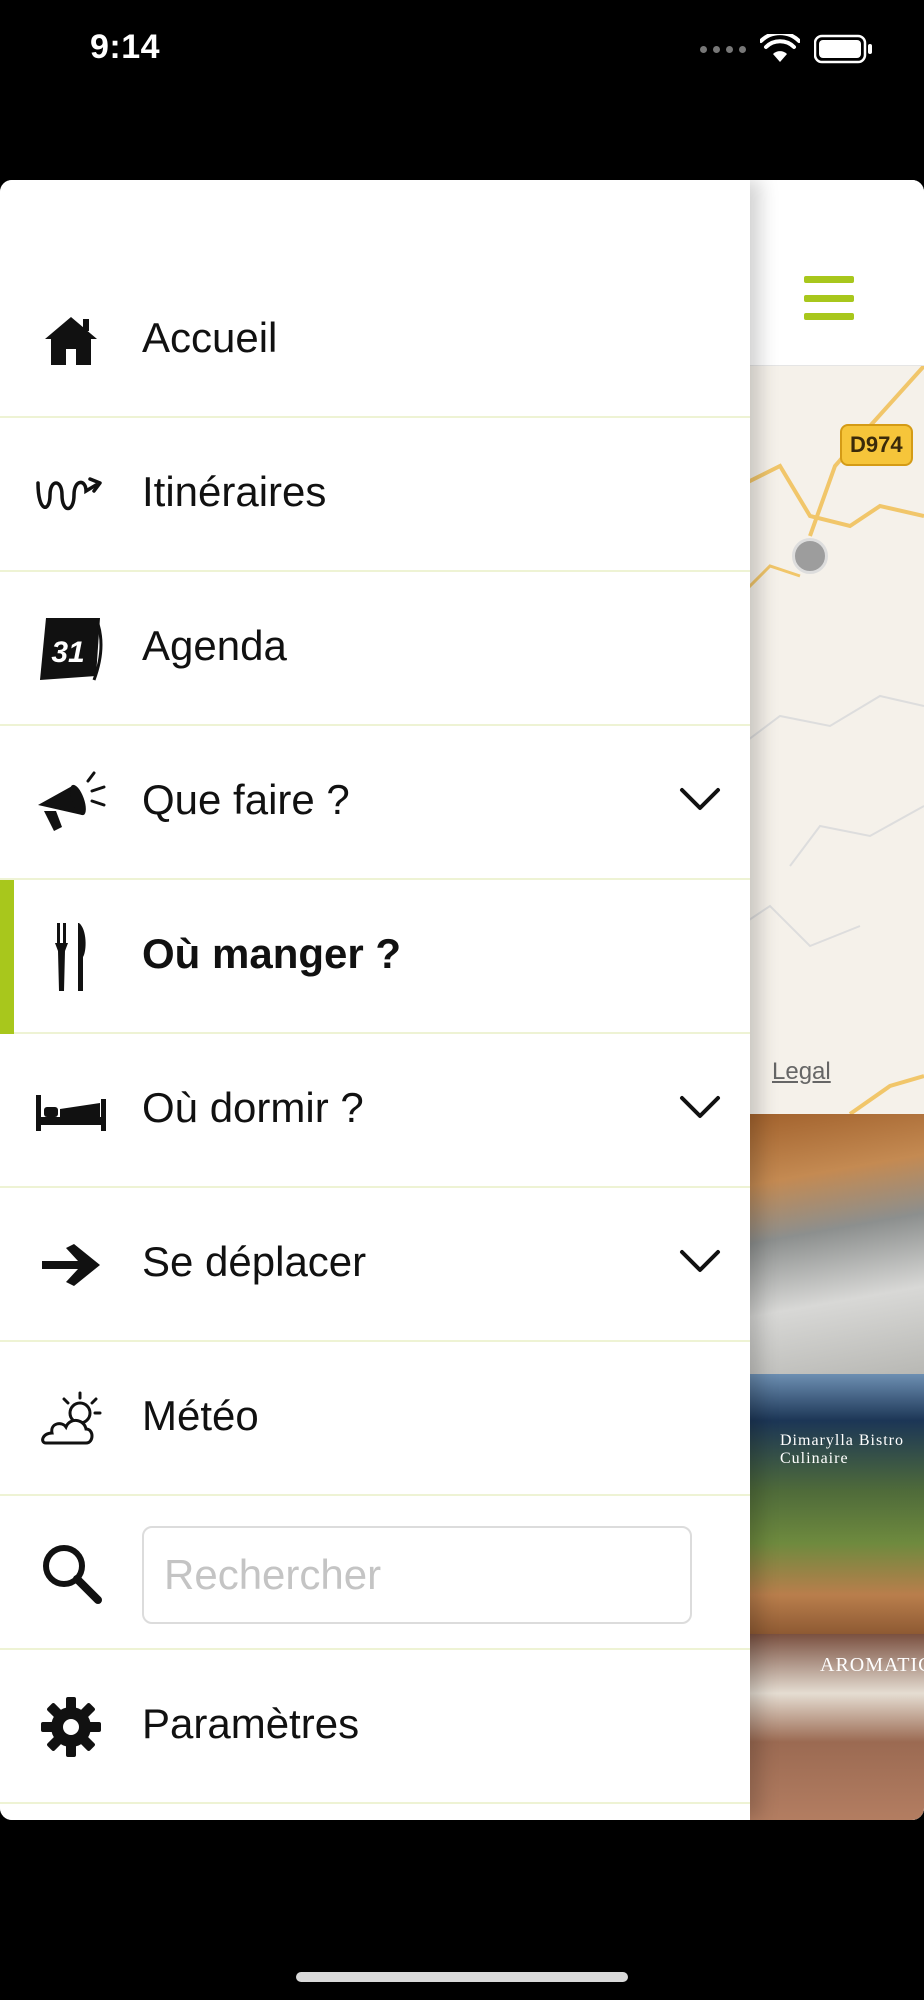  I want to click on menu-item-accueil: Accueil, so click(375, 341).